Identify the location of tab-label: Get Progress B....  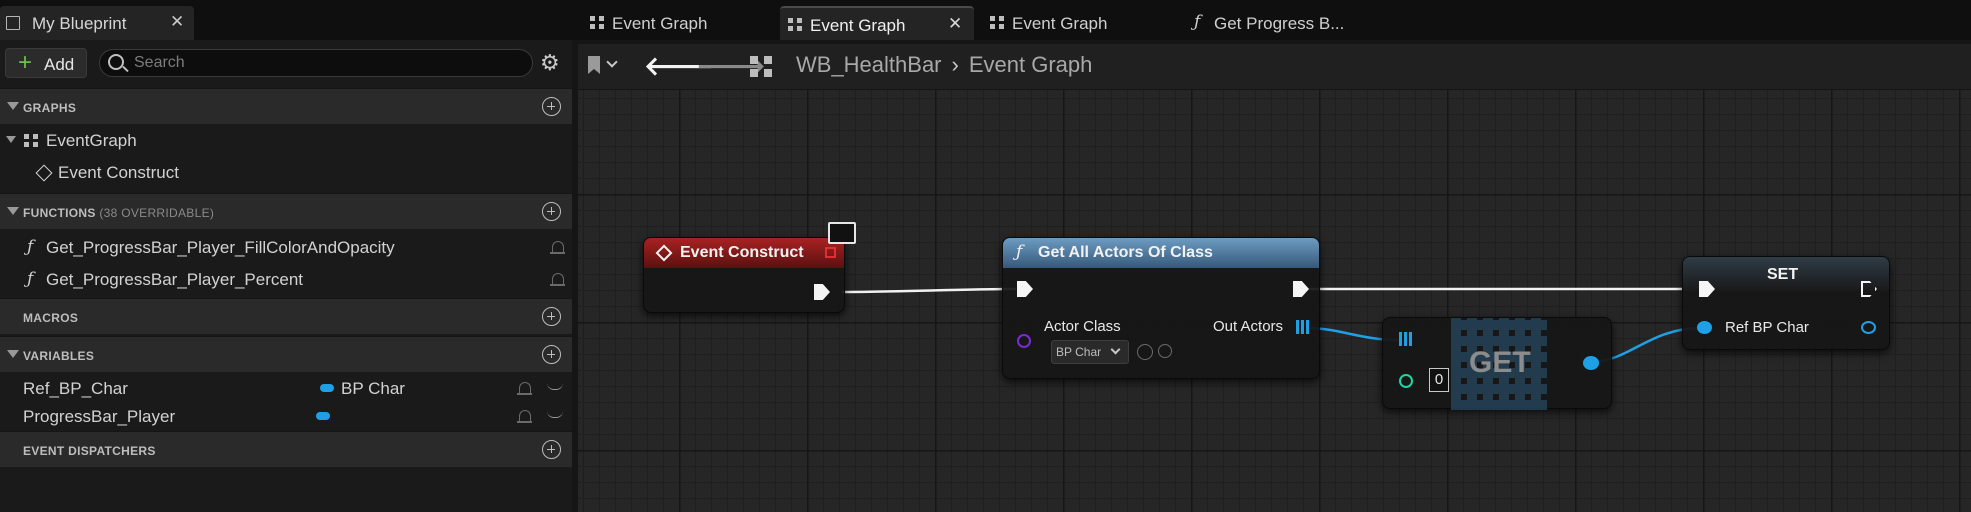
(1279, 23).